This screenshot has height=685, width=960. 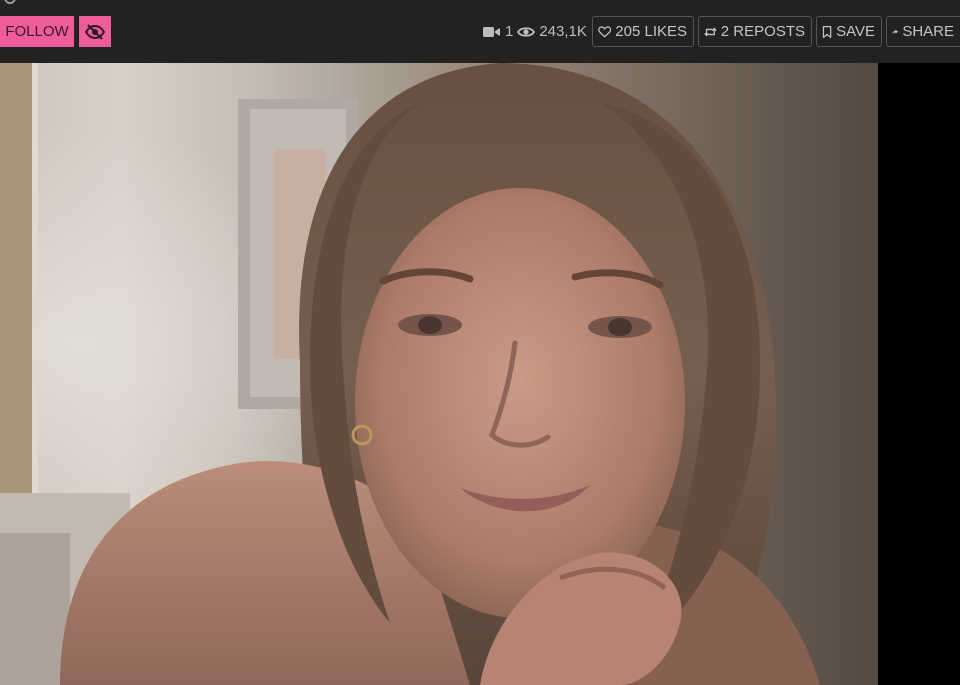 I want to click on video-camera-icon, so click(x=491, y=31).